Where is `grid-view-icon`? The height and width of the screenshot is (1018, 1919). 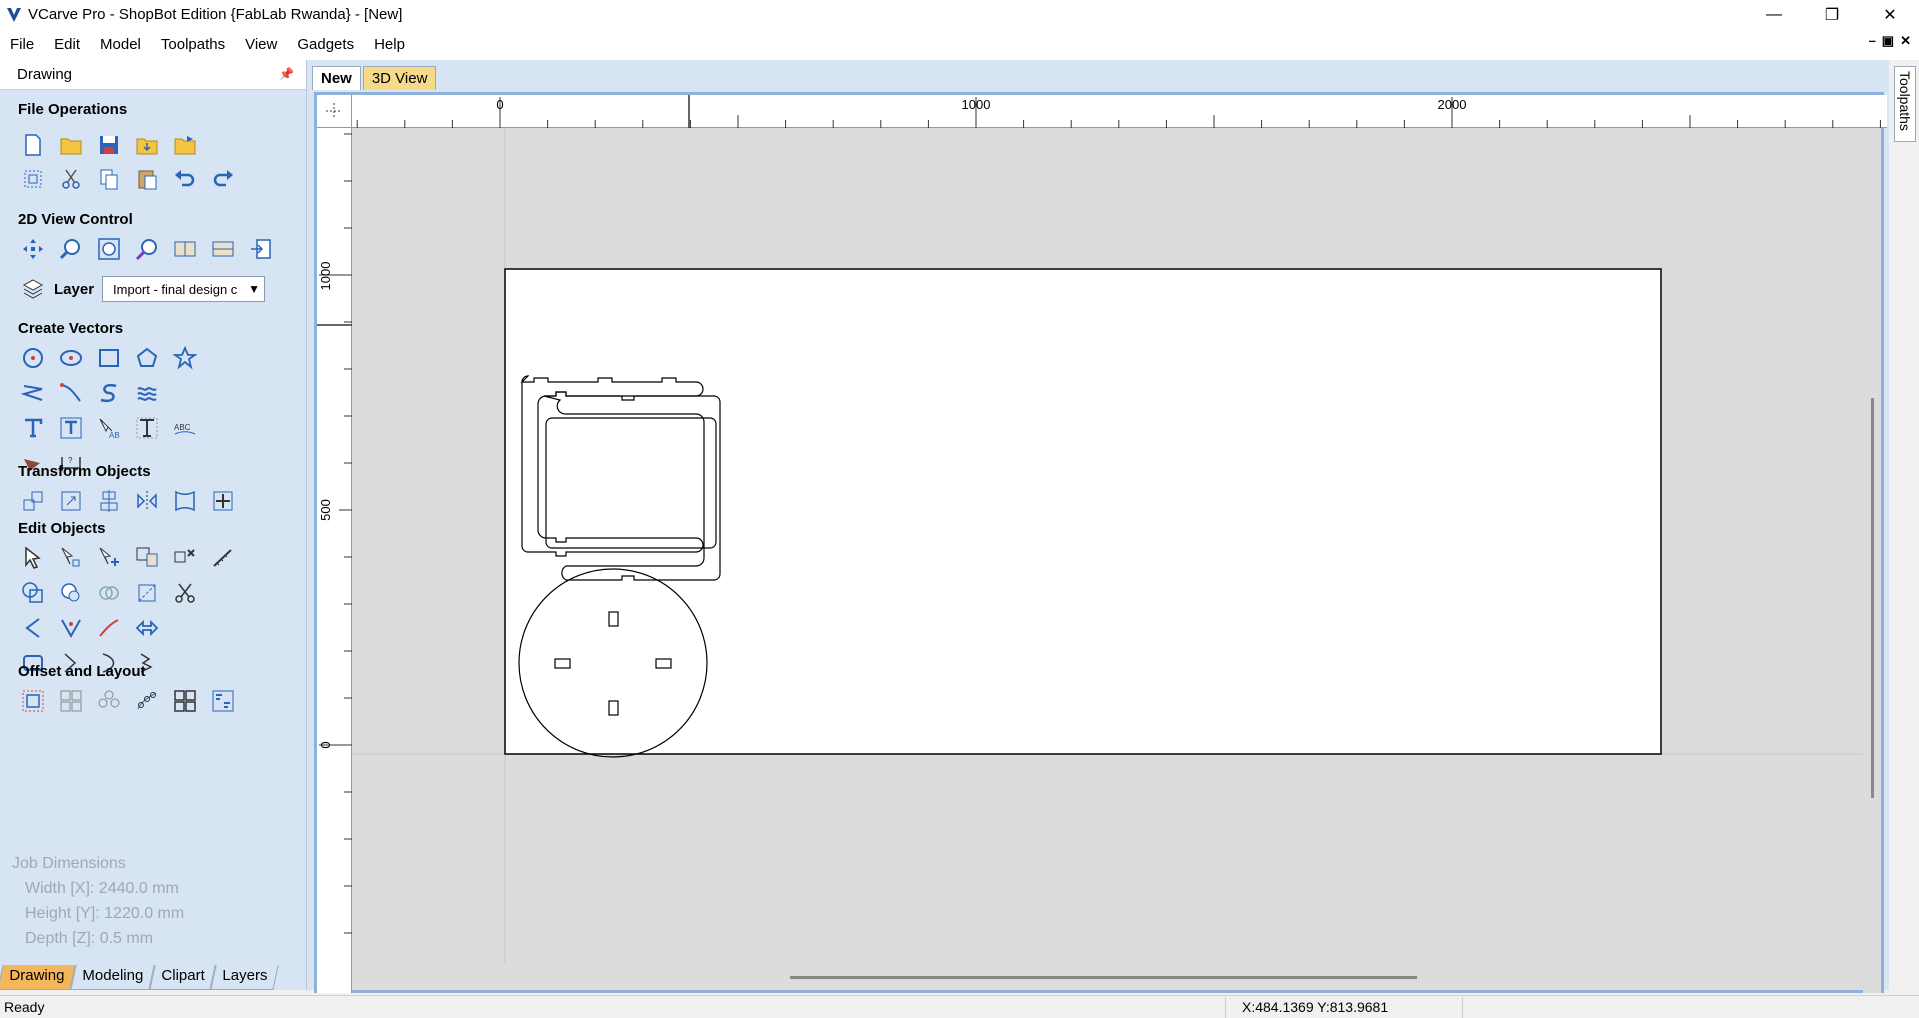 grid-view-icon is located at coordinates (223, 249).